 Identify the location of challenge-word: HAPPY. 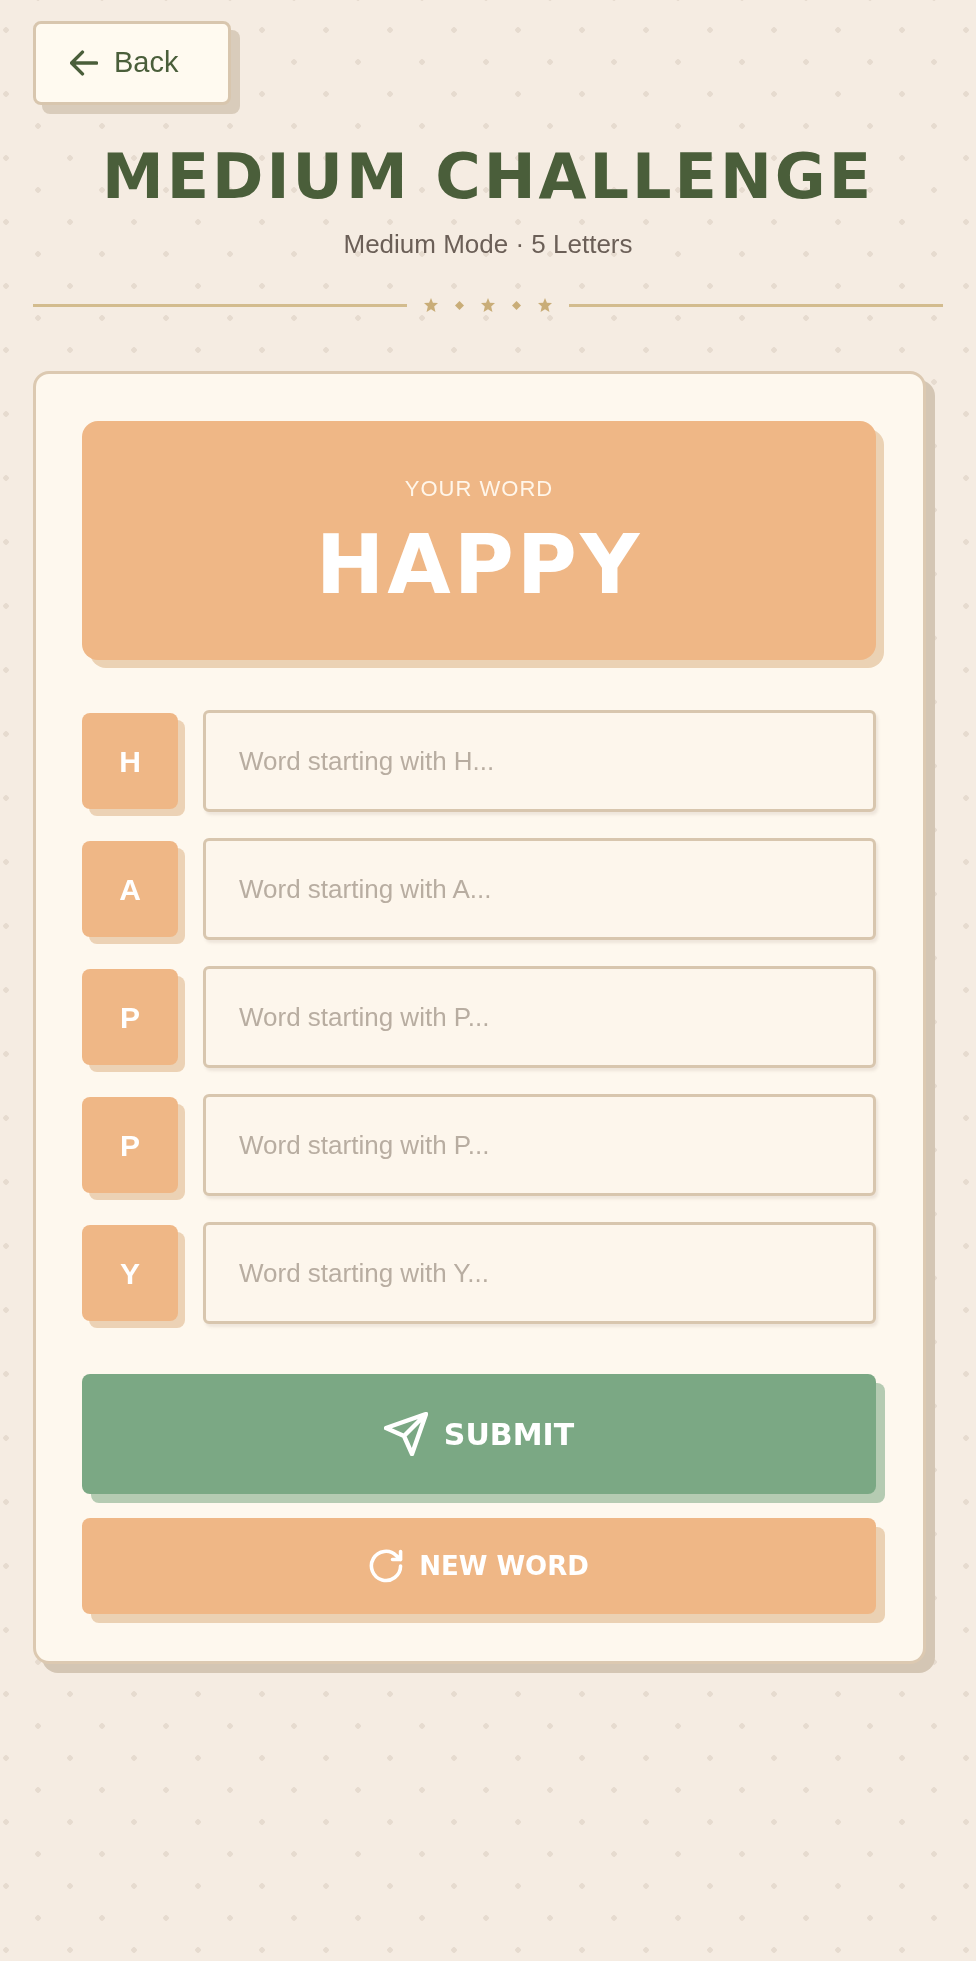
(479, 564).